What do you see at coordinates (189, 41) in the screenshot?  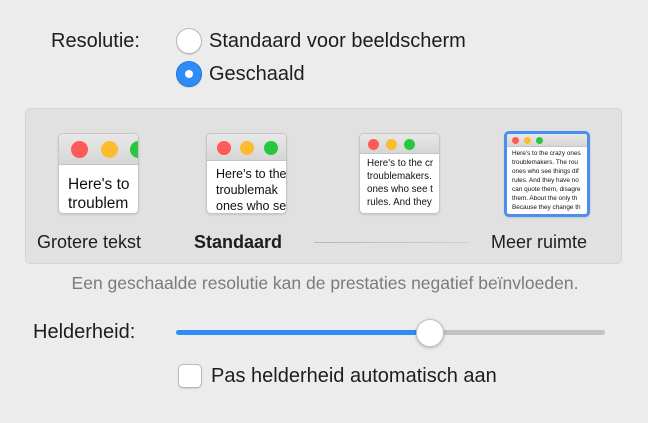 I see `radio-default-display` at bounding box center [189, 41].